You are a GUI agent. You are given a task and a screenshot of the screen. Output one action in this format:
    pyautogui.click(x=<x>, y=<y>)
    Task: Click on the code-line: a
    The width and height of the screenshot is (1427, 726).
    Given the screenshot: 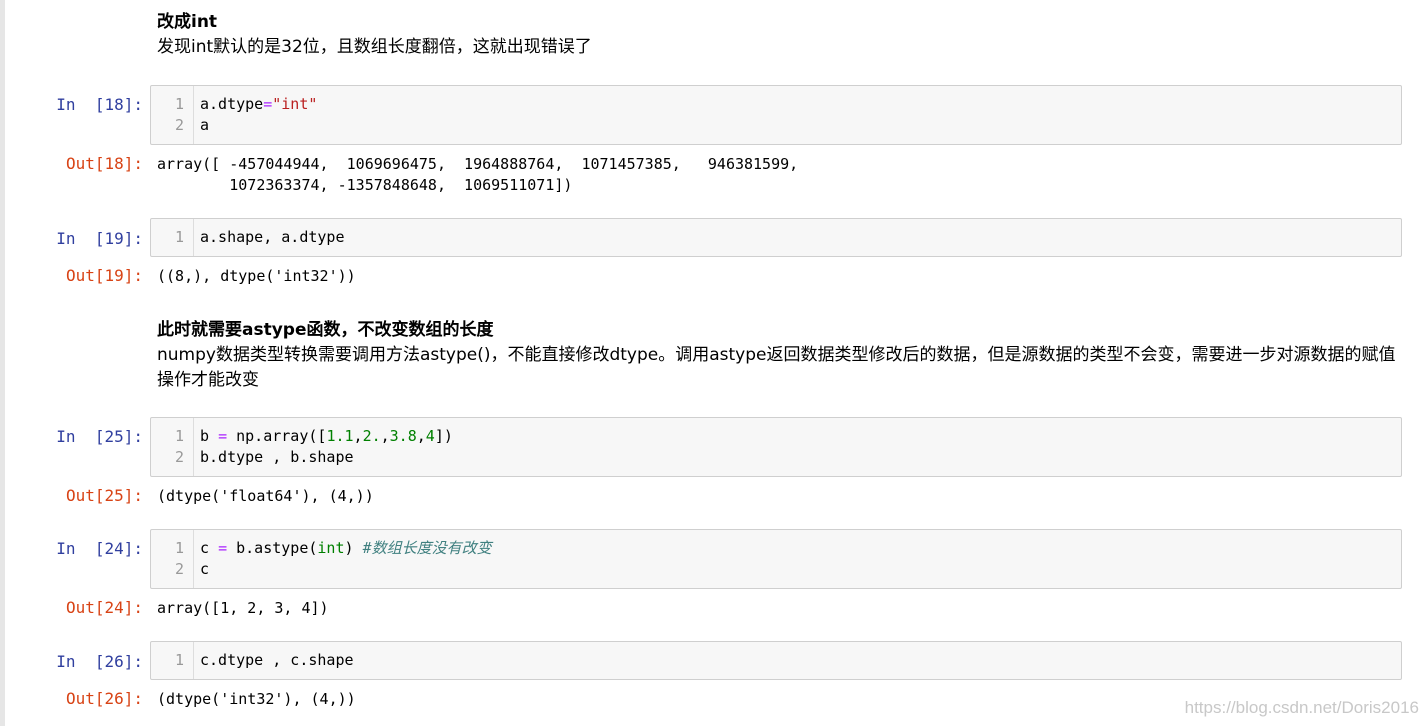 What is the action you would take?
    pyautogui.click(x=258, y=125)
    